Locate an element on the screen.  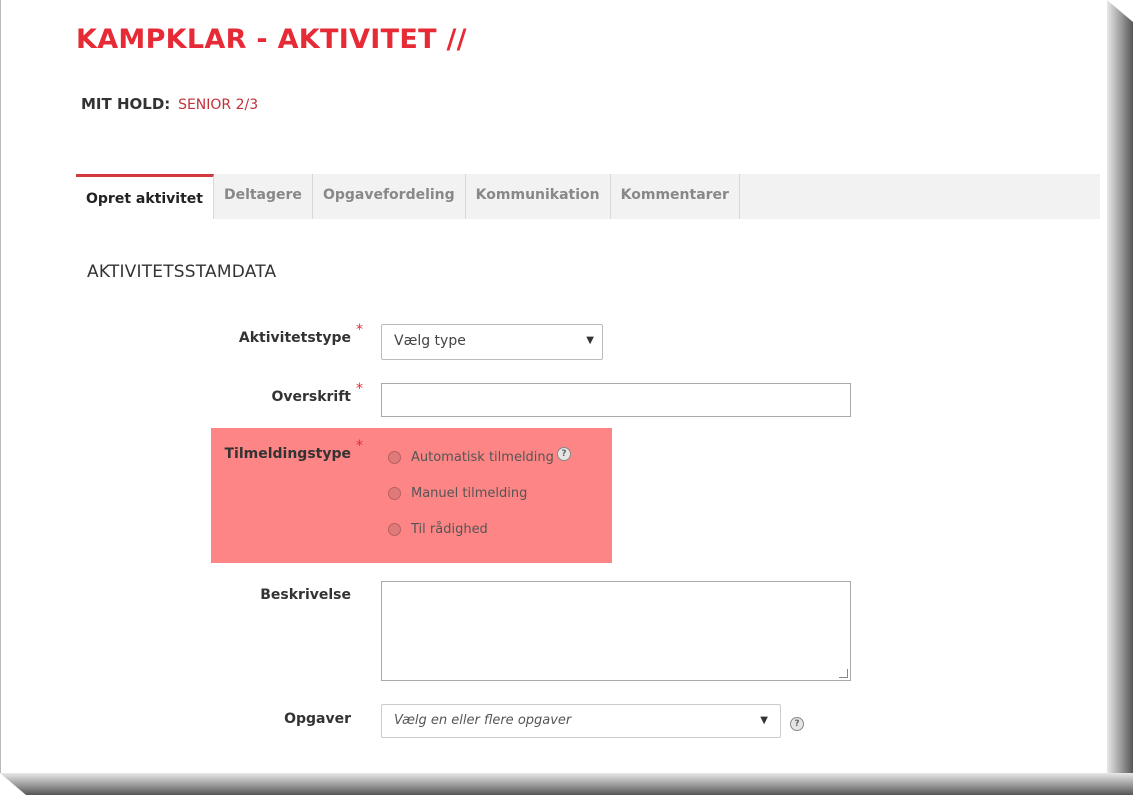
resize-handle-icon is located at coordinates (843, 673).